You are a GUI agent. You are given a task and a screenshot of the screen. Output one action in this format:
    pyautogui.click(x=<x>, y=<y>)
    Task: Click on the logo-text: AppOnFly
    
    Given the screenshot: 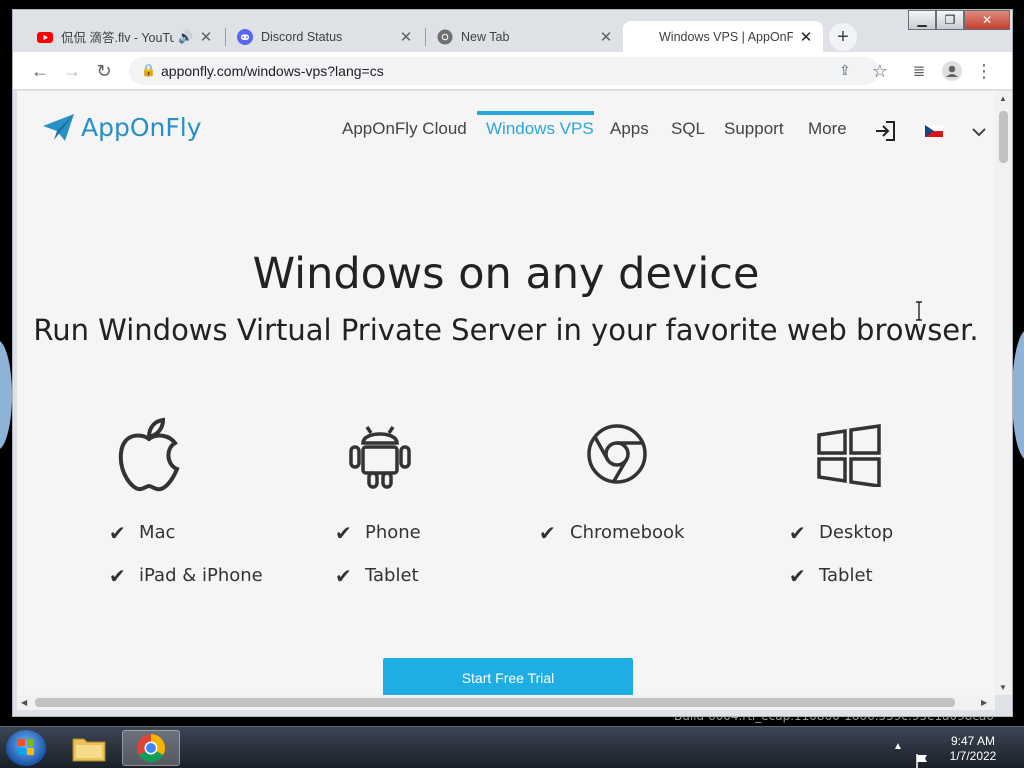 What is the action you would take?
    pyautogui.click(x=141, y=127)
    